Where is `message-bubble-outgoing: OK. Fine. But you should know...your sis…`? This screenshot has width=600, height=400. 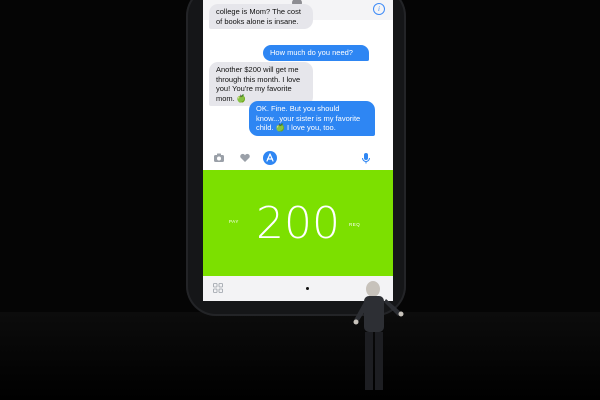
message-bubble-outgoing: OK. Fine. But you should know...your sis… is located at coordinates (312, 118).